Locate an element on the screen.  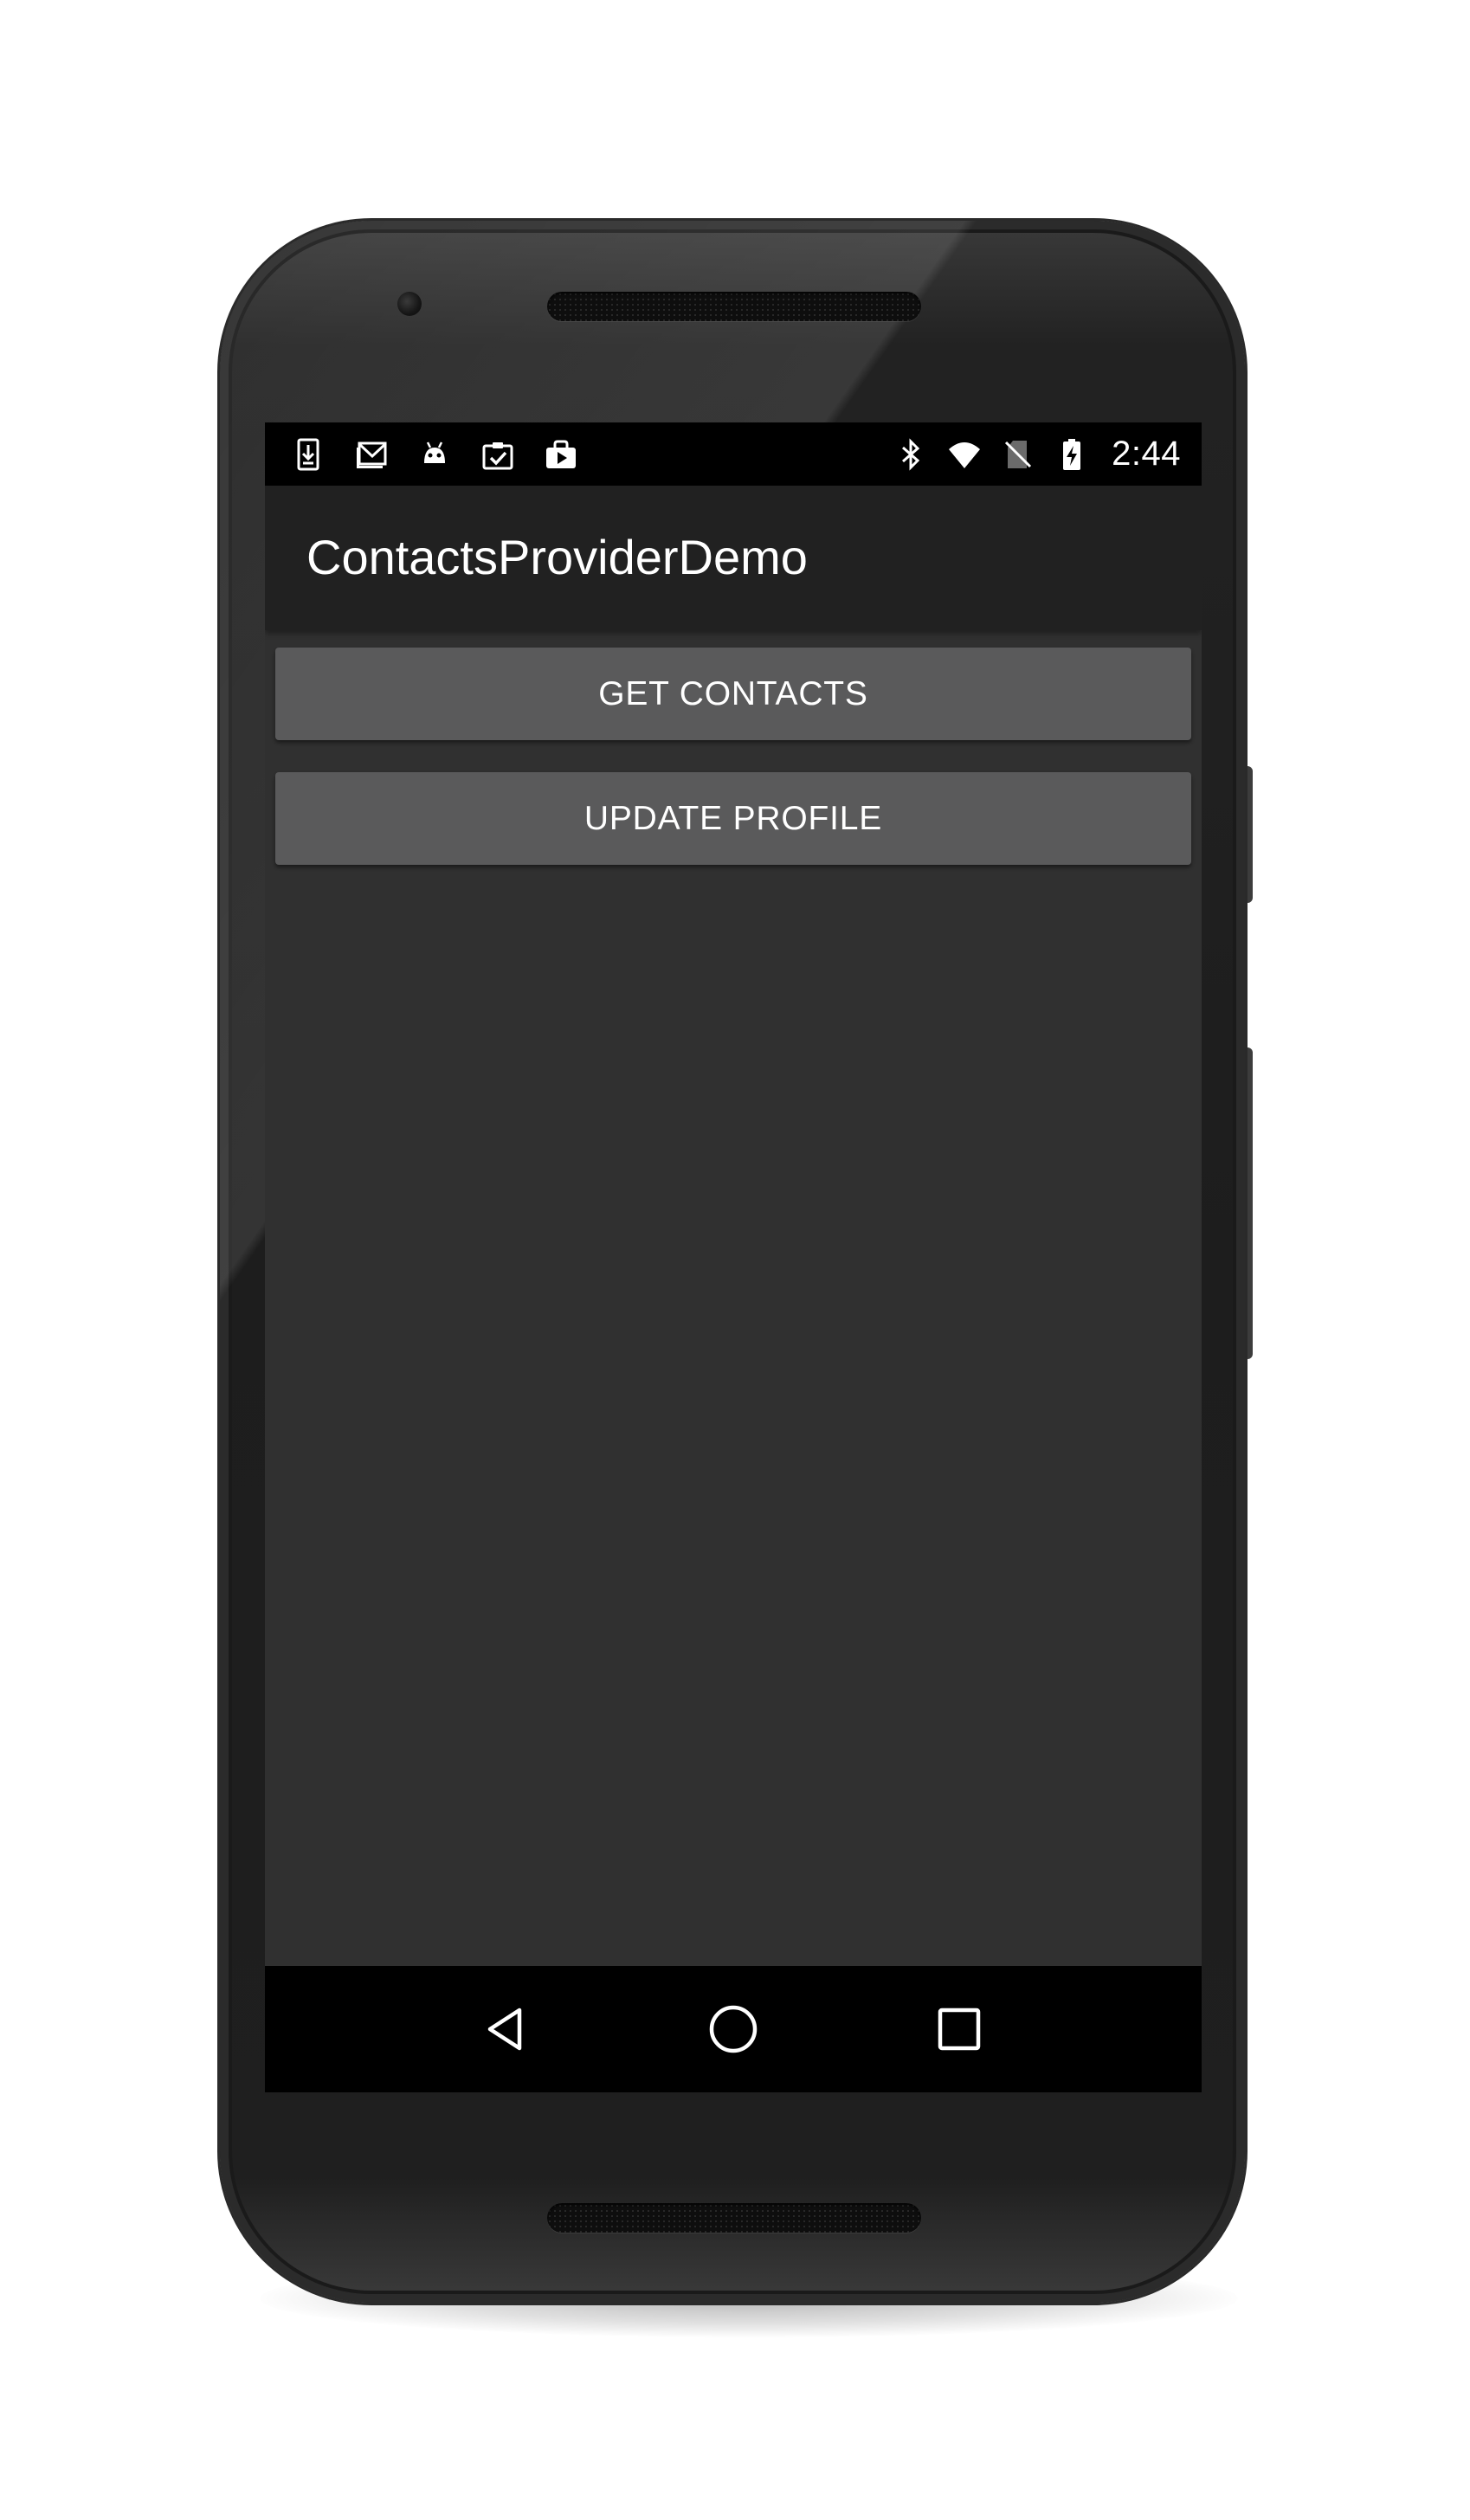
update-profile-button: UPDATE PROFILE is located at coordinates (733, 818).